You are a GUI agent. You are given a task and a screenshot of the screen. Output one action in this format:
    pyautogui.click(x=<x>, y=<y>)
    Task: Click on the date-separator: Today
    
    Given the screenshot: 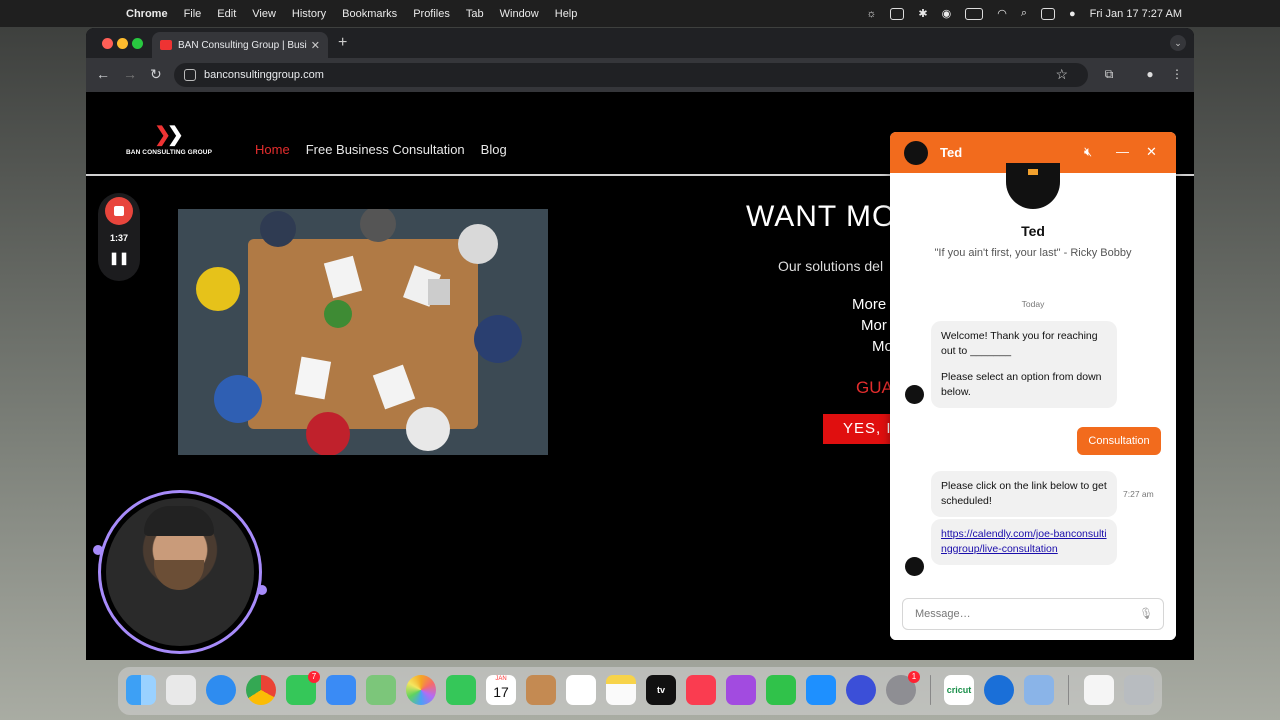 What is the action you would take?
    pyautogui.click(x=1033, y=304)
    